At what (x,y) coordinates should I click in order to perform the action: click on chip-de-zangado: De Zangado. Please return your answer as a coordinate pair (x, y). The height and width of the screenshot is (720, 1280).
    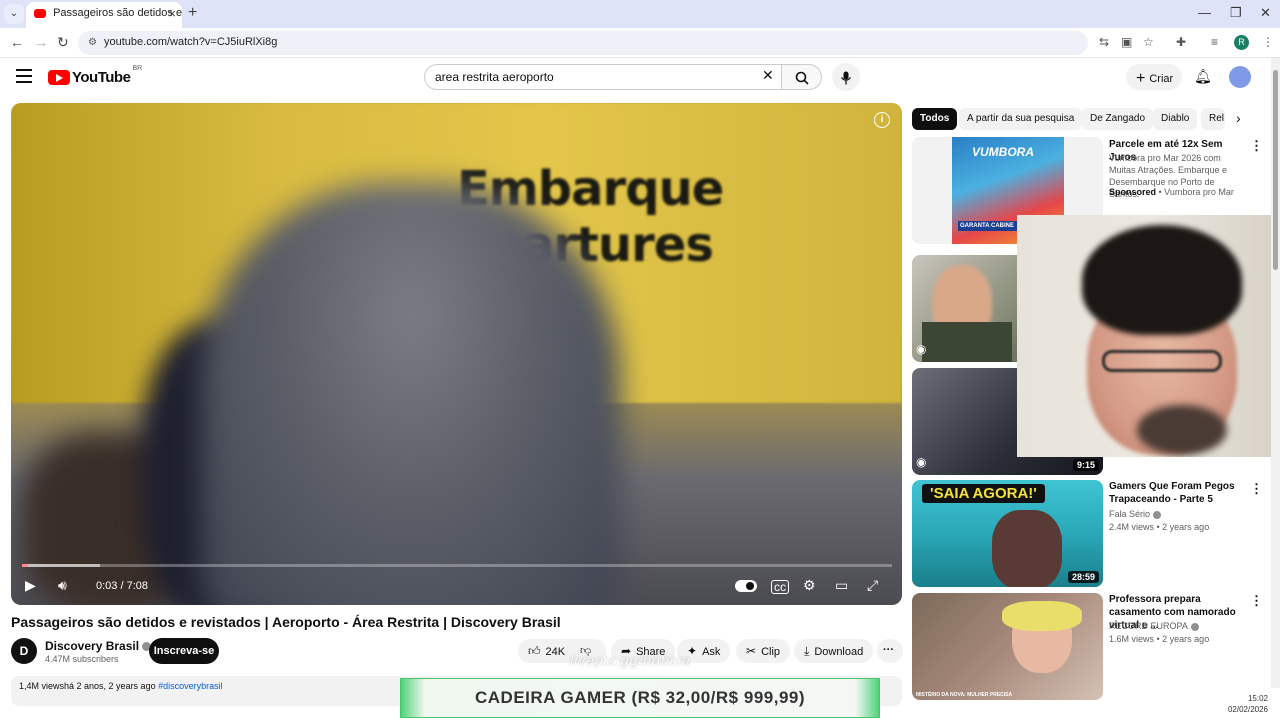
    Looking at the image, I should click on (1118, 119).